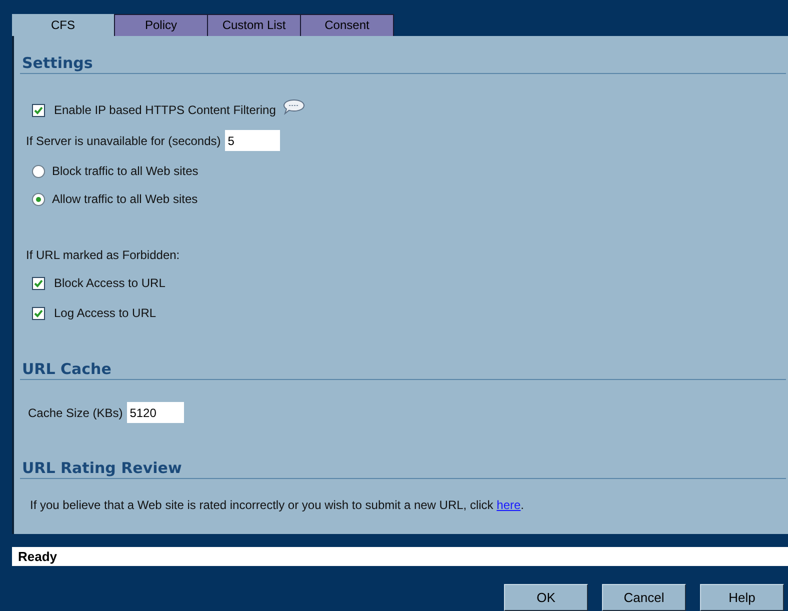 This screenshot has height=611, width=788. I want to click on option-heading: If URL marked as Forbidden:, so click(103, 255).